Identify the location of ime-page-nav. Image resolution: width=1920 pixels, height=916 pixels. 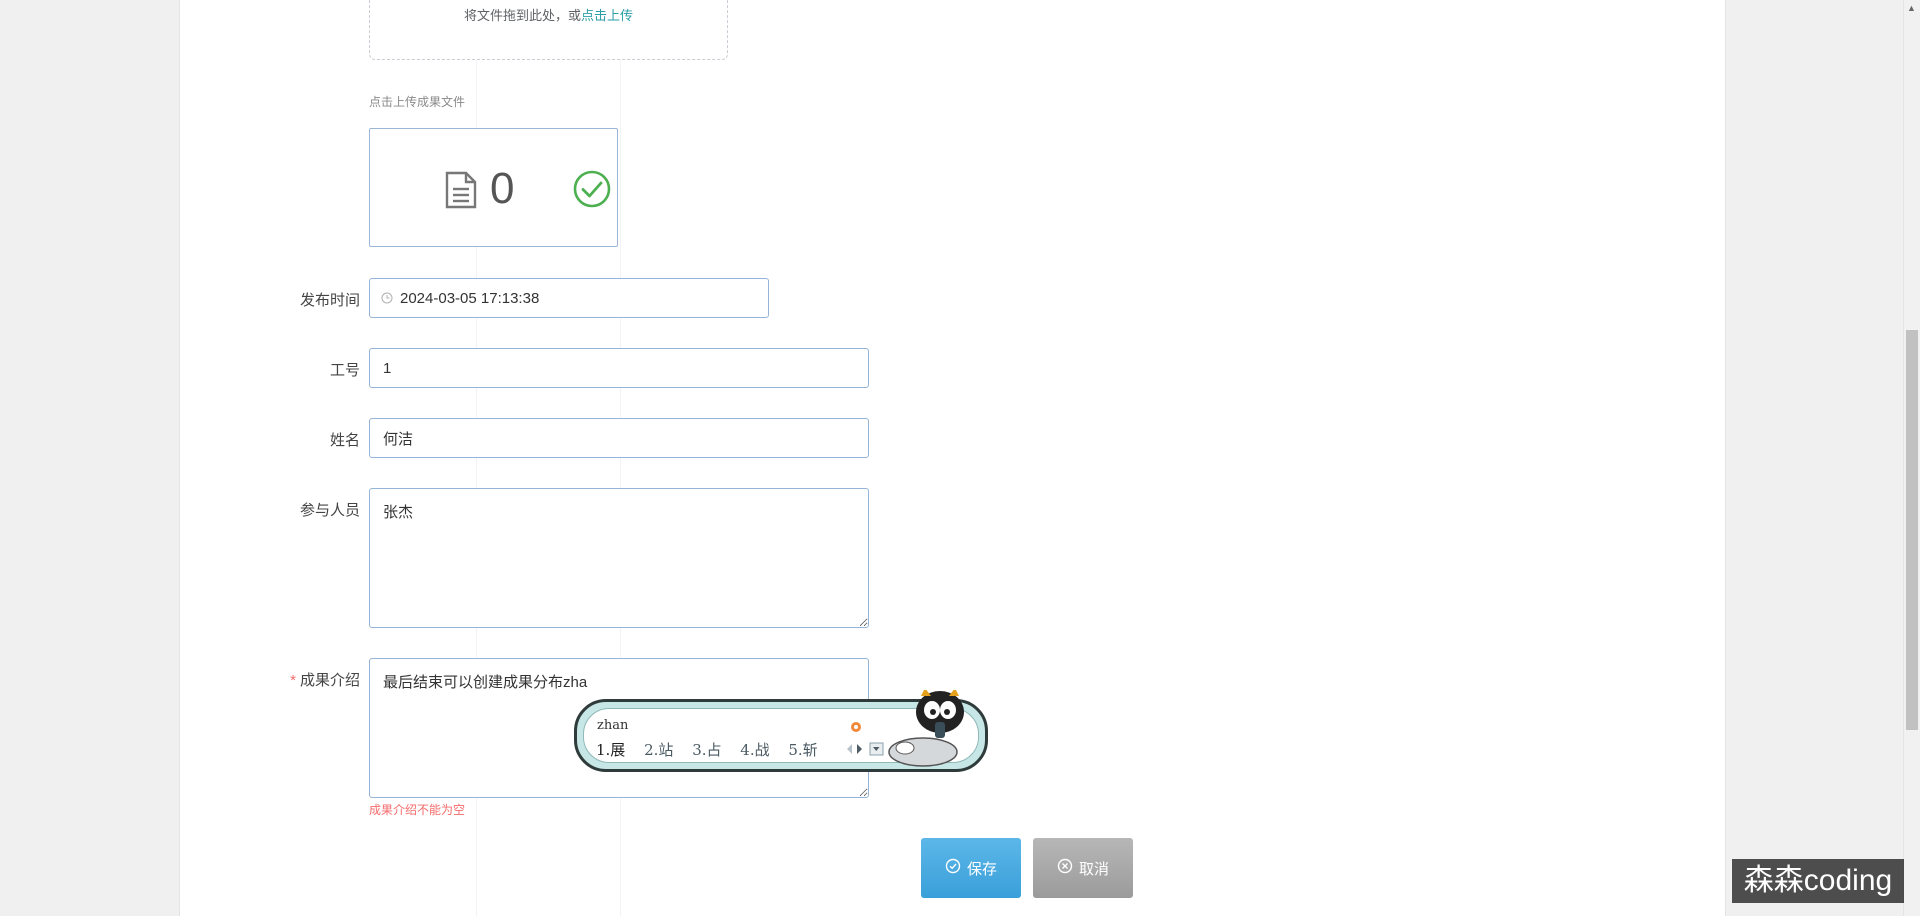
(866, 751).